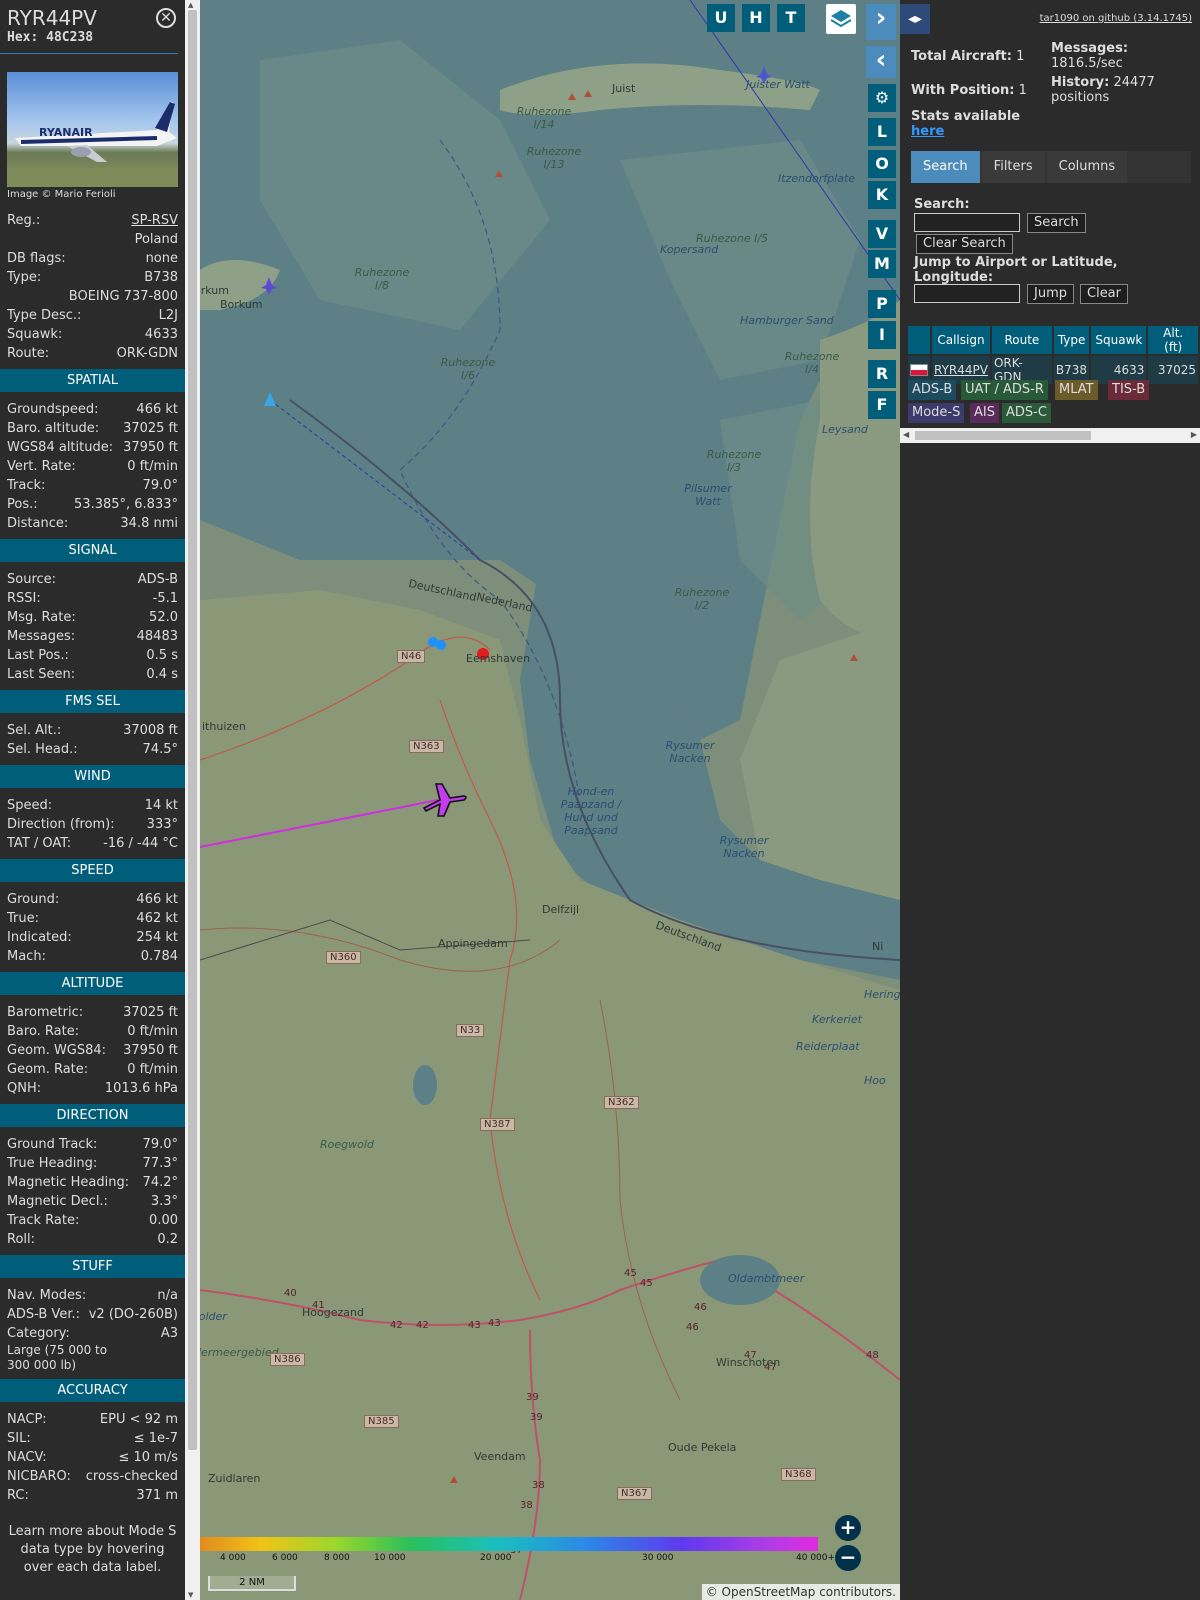 This screenshot has width=1200, height=1600. Describe the element at coordinates (27, 1419) in the screenshot. I see `info-label: NACP:` at that location.